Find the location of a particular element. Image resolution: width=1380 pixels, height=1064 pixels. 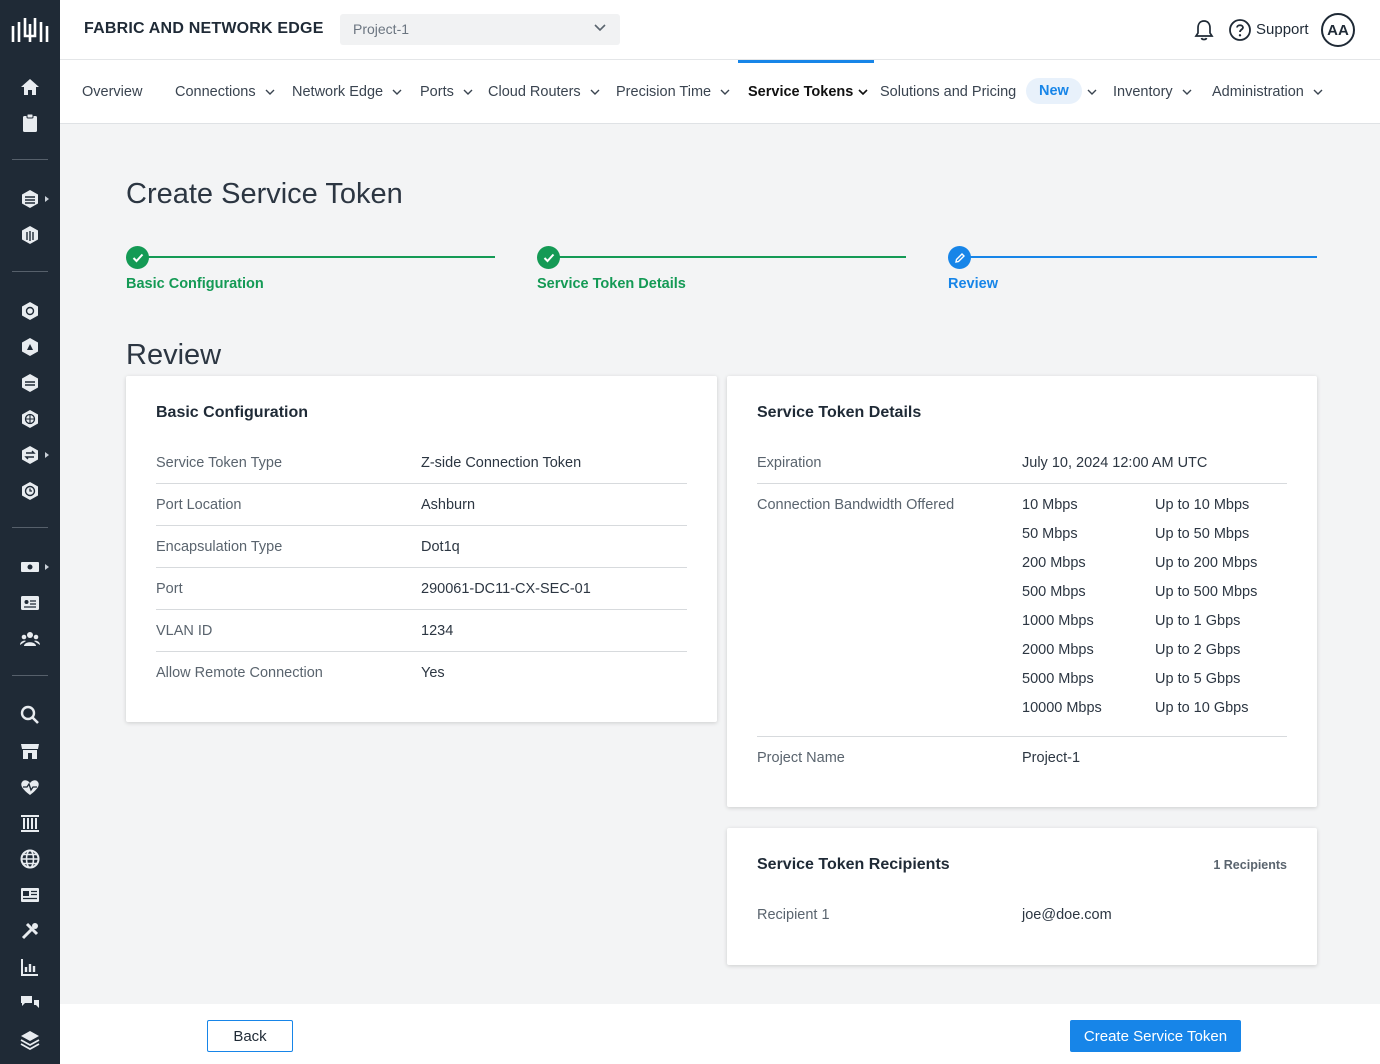

tools-icon is located at coordinates (30, 931).